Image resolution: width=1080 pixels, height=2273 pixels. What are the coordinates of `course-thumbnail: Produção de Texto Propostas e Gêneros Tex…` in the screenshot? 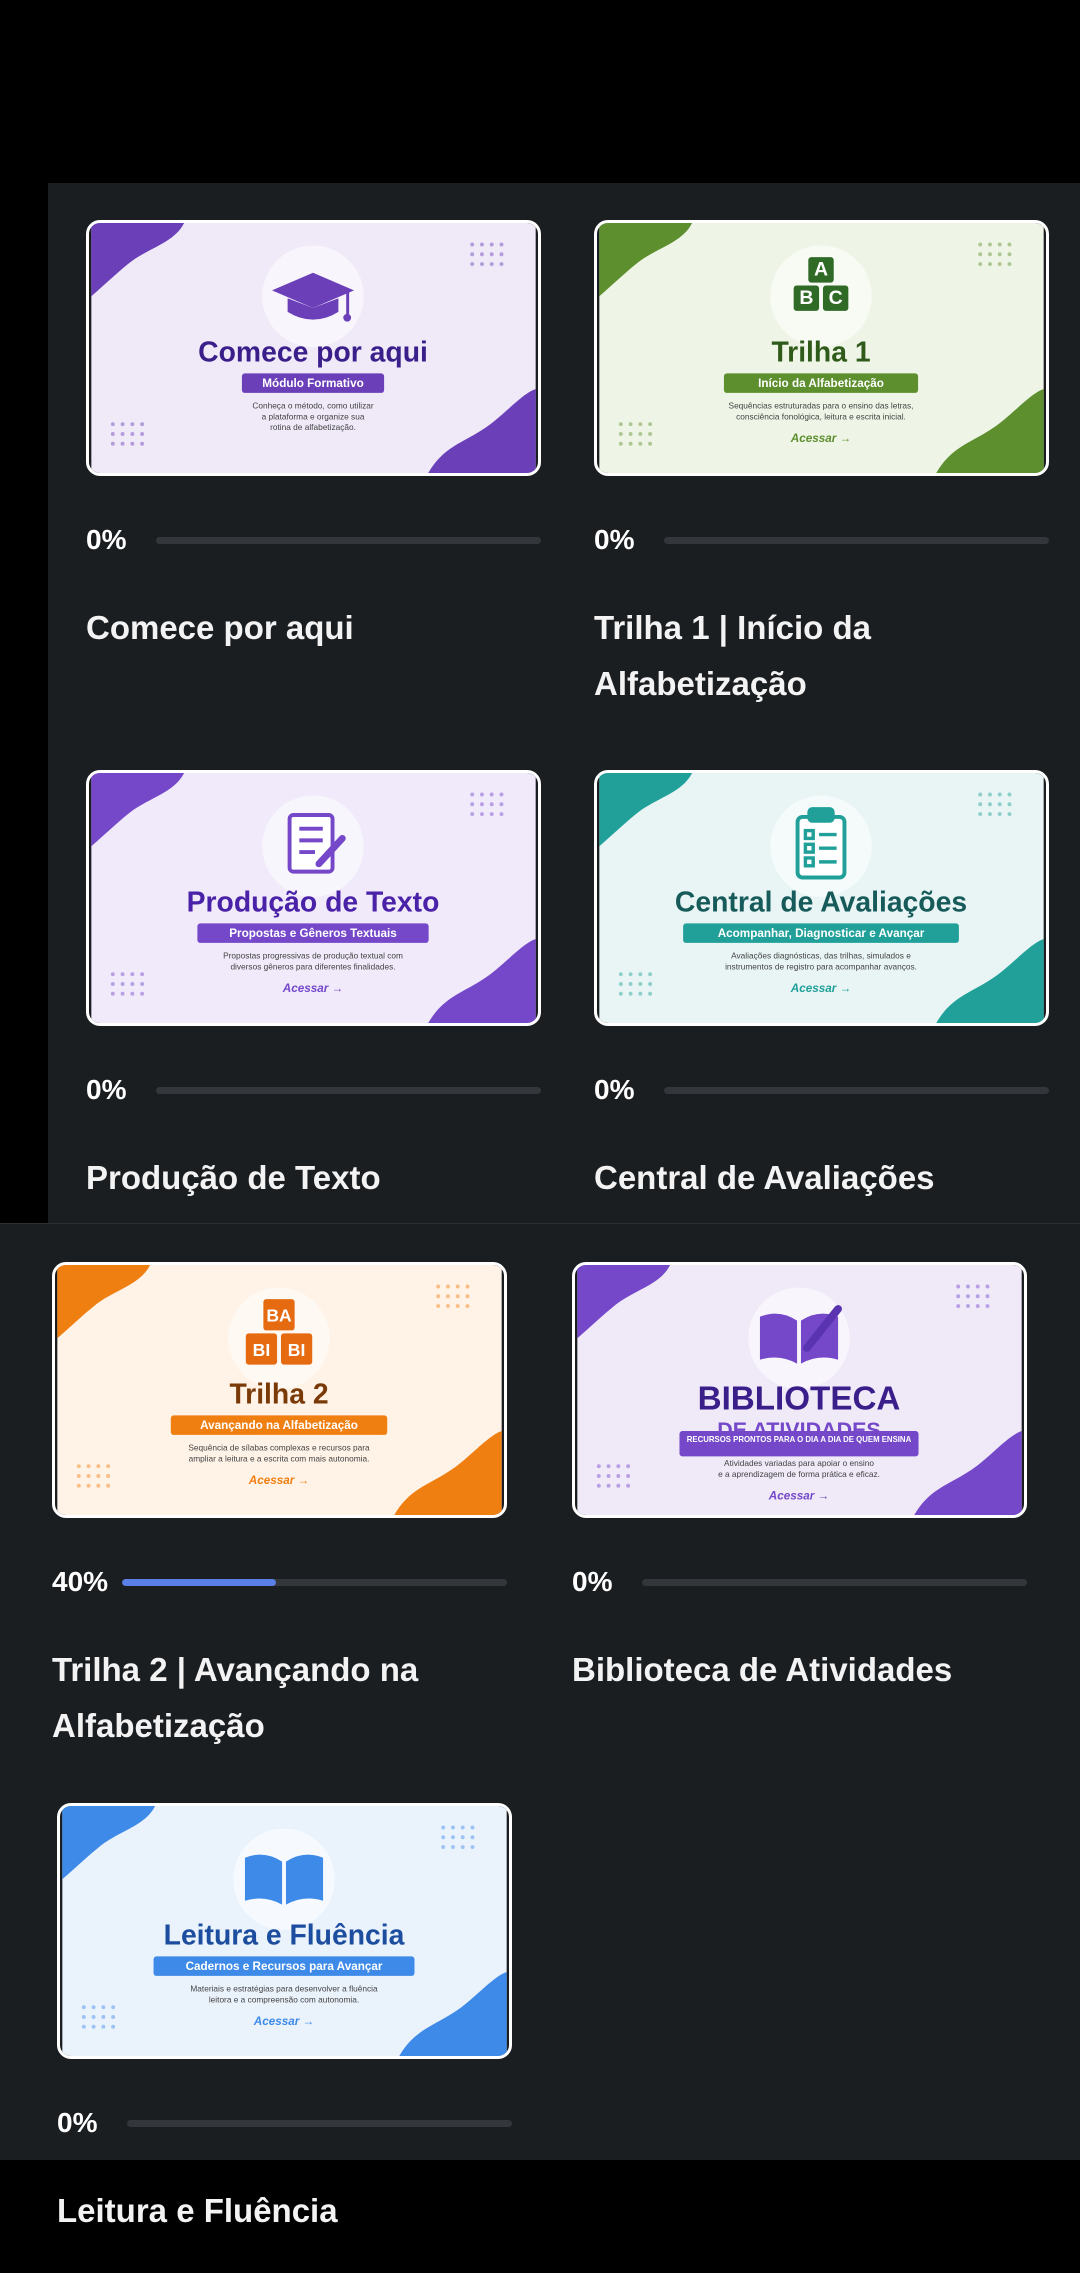 It's located at (313, 898).